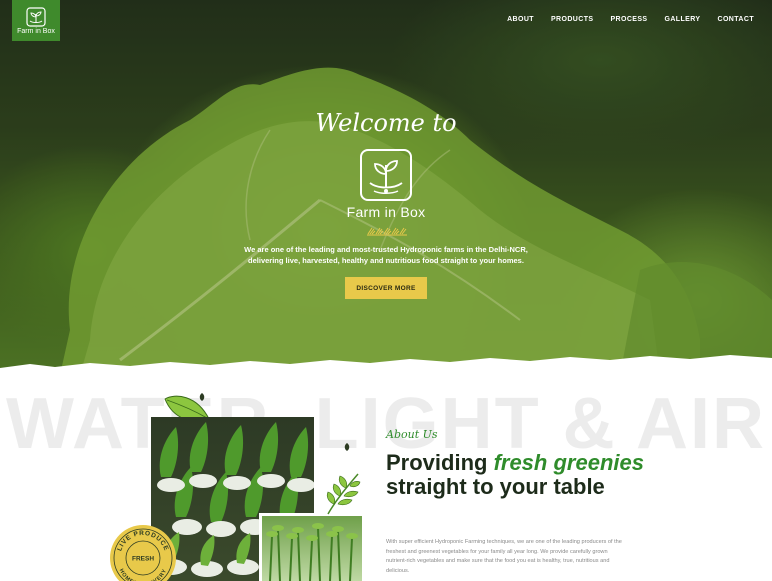 The image size is (772, 581). I want to click on nav-item-gallery: GALLERY, so click(683, 19).